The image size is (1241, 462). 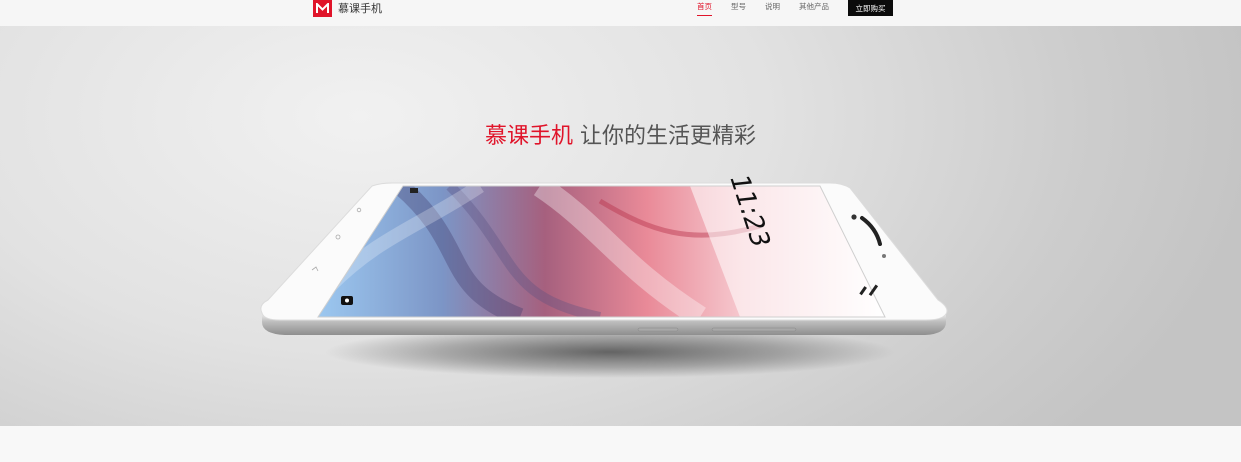 I want to click on logo-text: 慕课手机, so click(x=360, y=8).